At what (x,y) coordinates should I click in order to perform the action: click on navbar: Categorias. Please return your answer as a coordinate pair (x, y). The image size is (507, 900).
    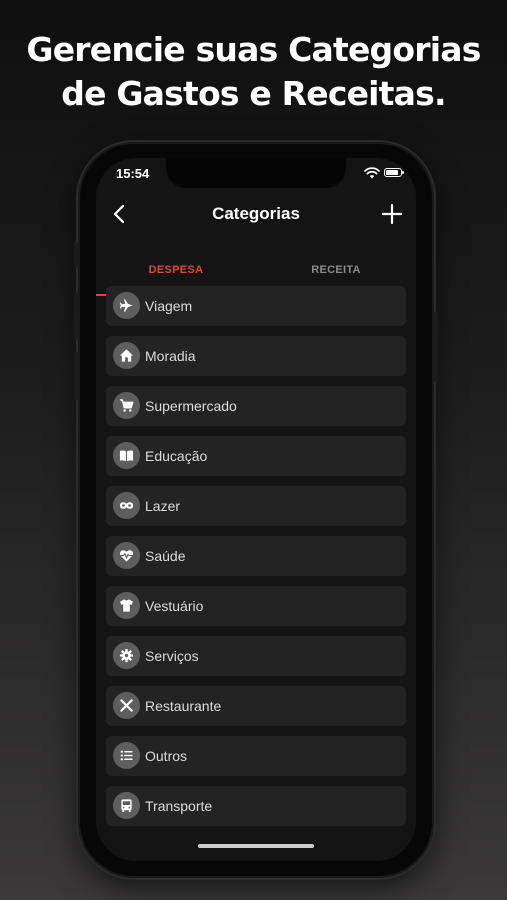
    Looking at the image, I should click on (256, 214).